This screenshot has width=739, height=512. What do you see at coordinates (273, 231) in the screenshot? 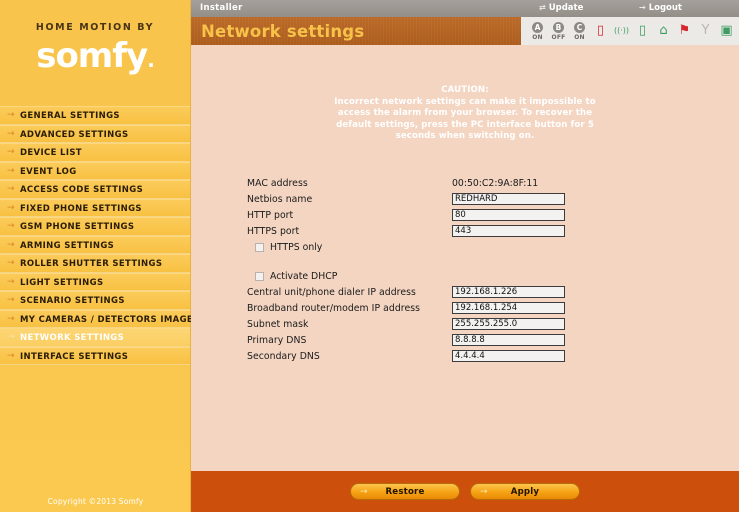
I see `https-port-label: HTTPS port` at bounding box center [273, 231].